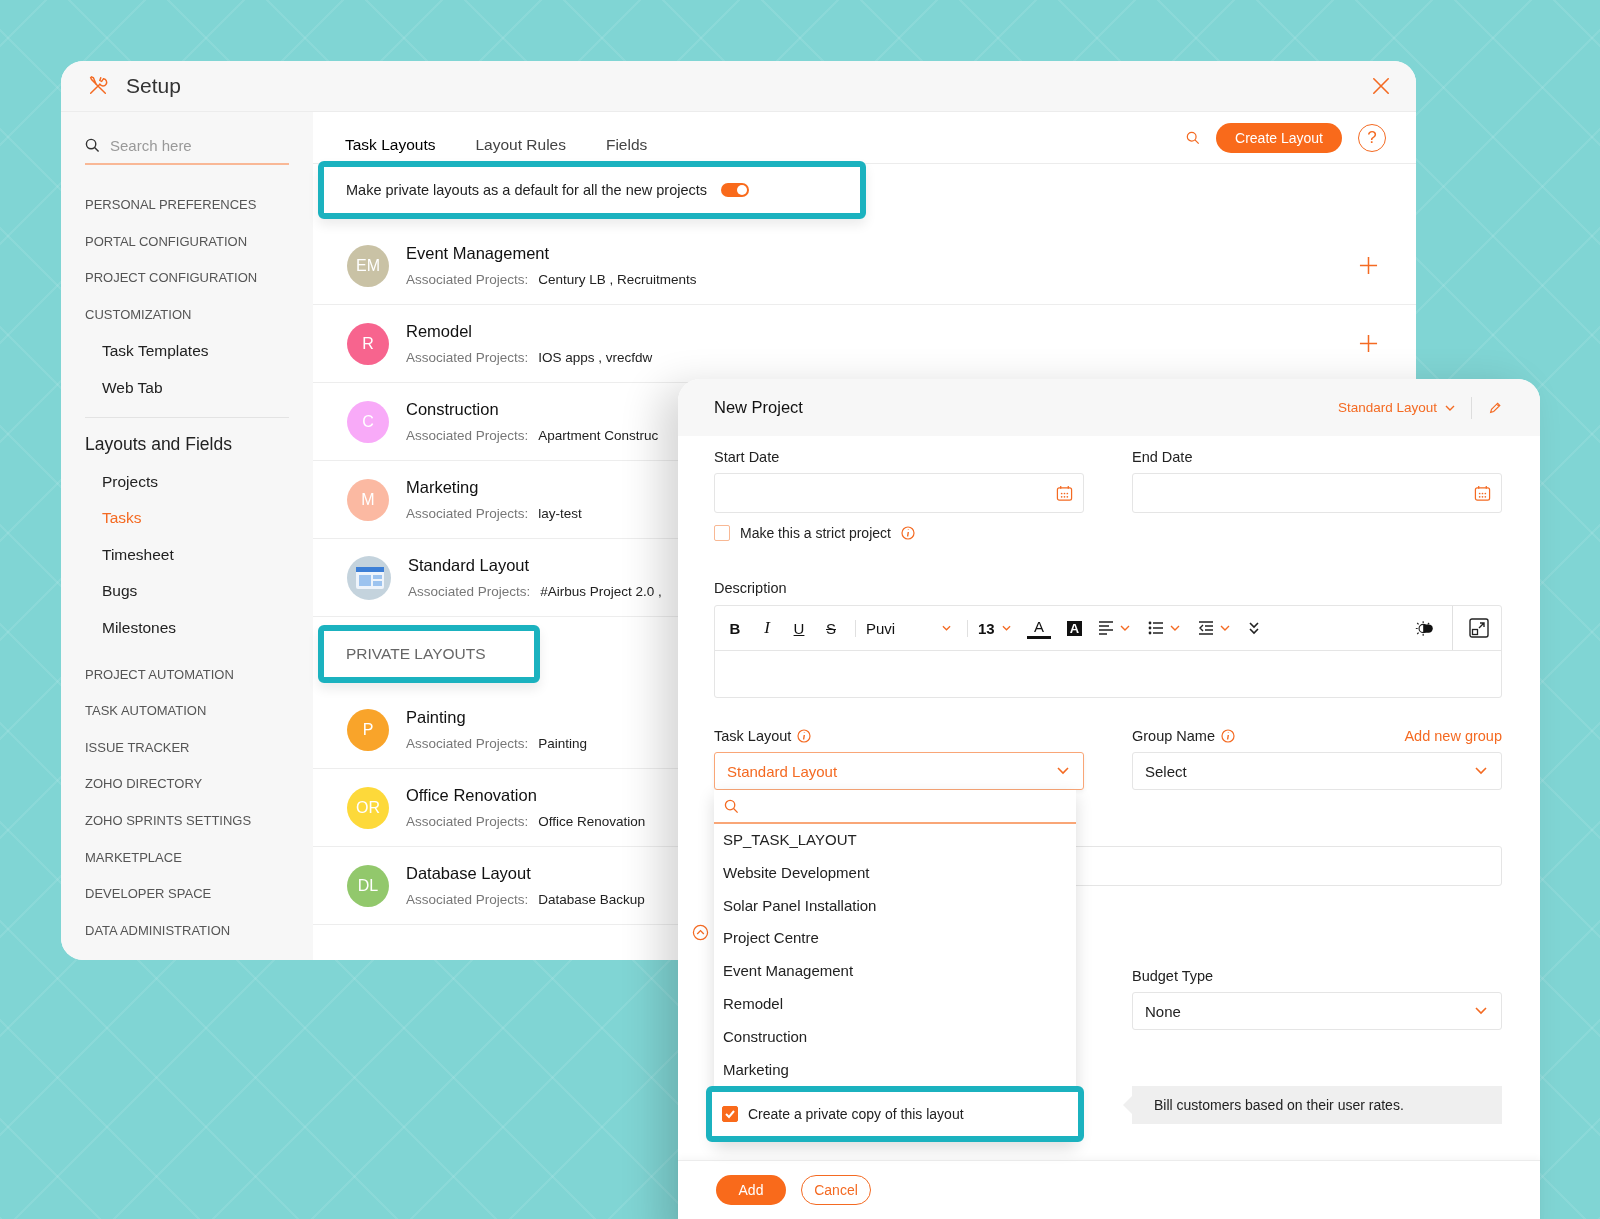 The width and height of the screenshot is (1600, 1219). Describe the element at coordinates (153, 86) in the screenshot. I see `window-title: Setup` at that location.